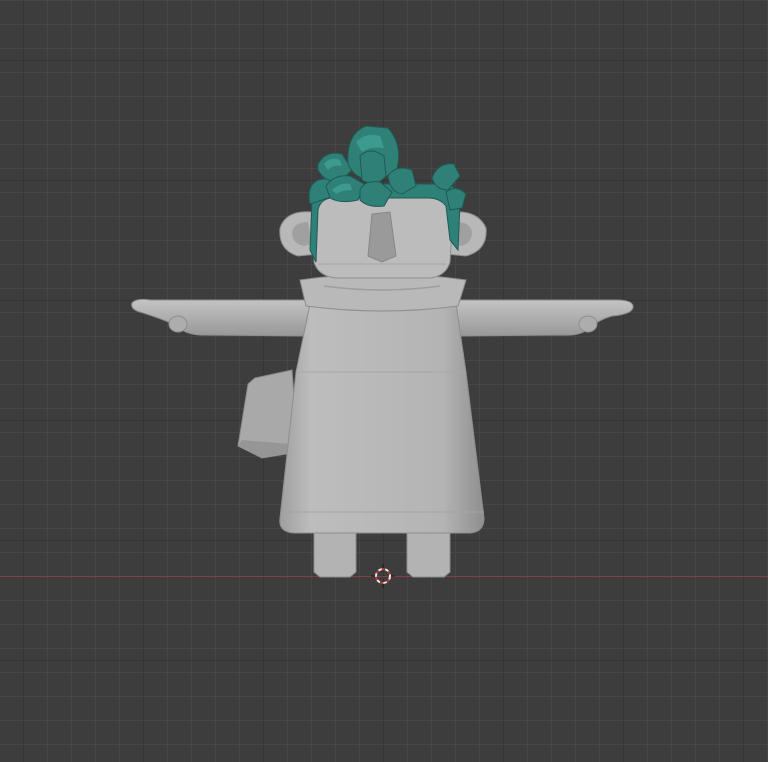 The height and width of the screenshot is (762, 768). Describe the element at coordinates (382, 418) in the screenshot. I see `robe` at that location.